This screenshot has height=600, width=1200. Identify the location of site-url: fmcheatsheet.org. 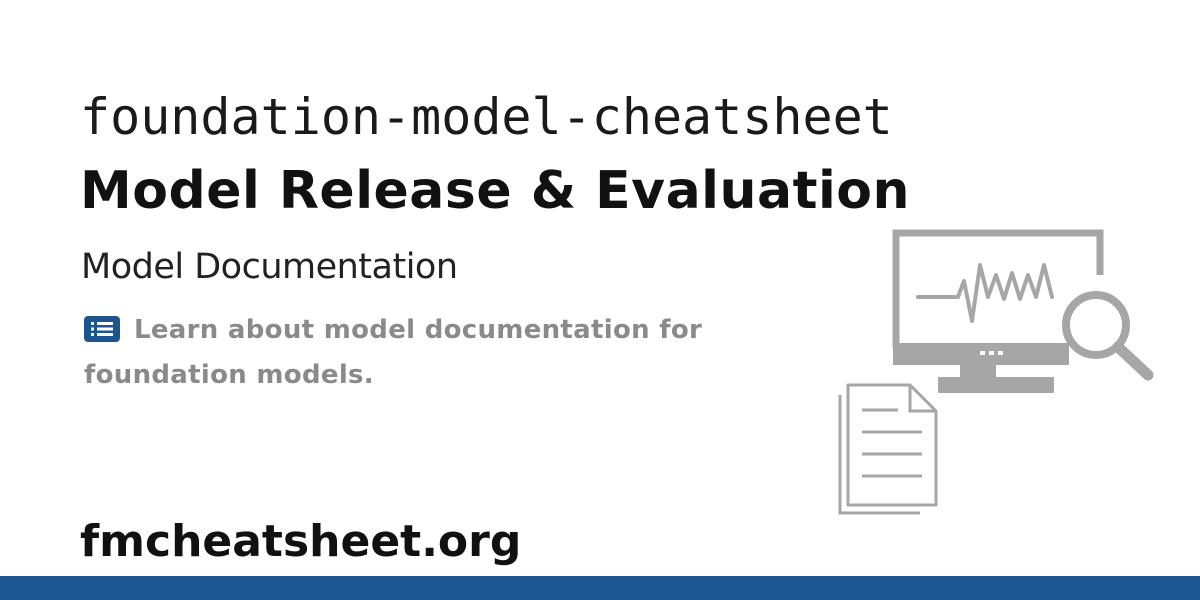
(300, 542).